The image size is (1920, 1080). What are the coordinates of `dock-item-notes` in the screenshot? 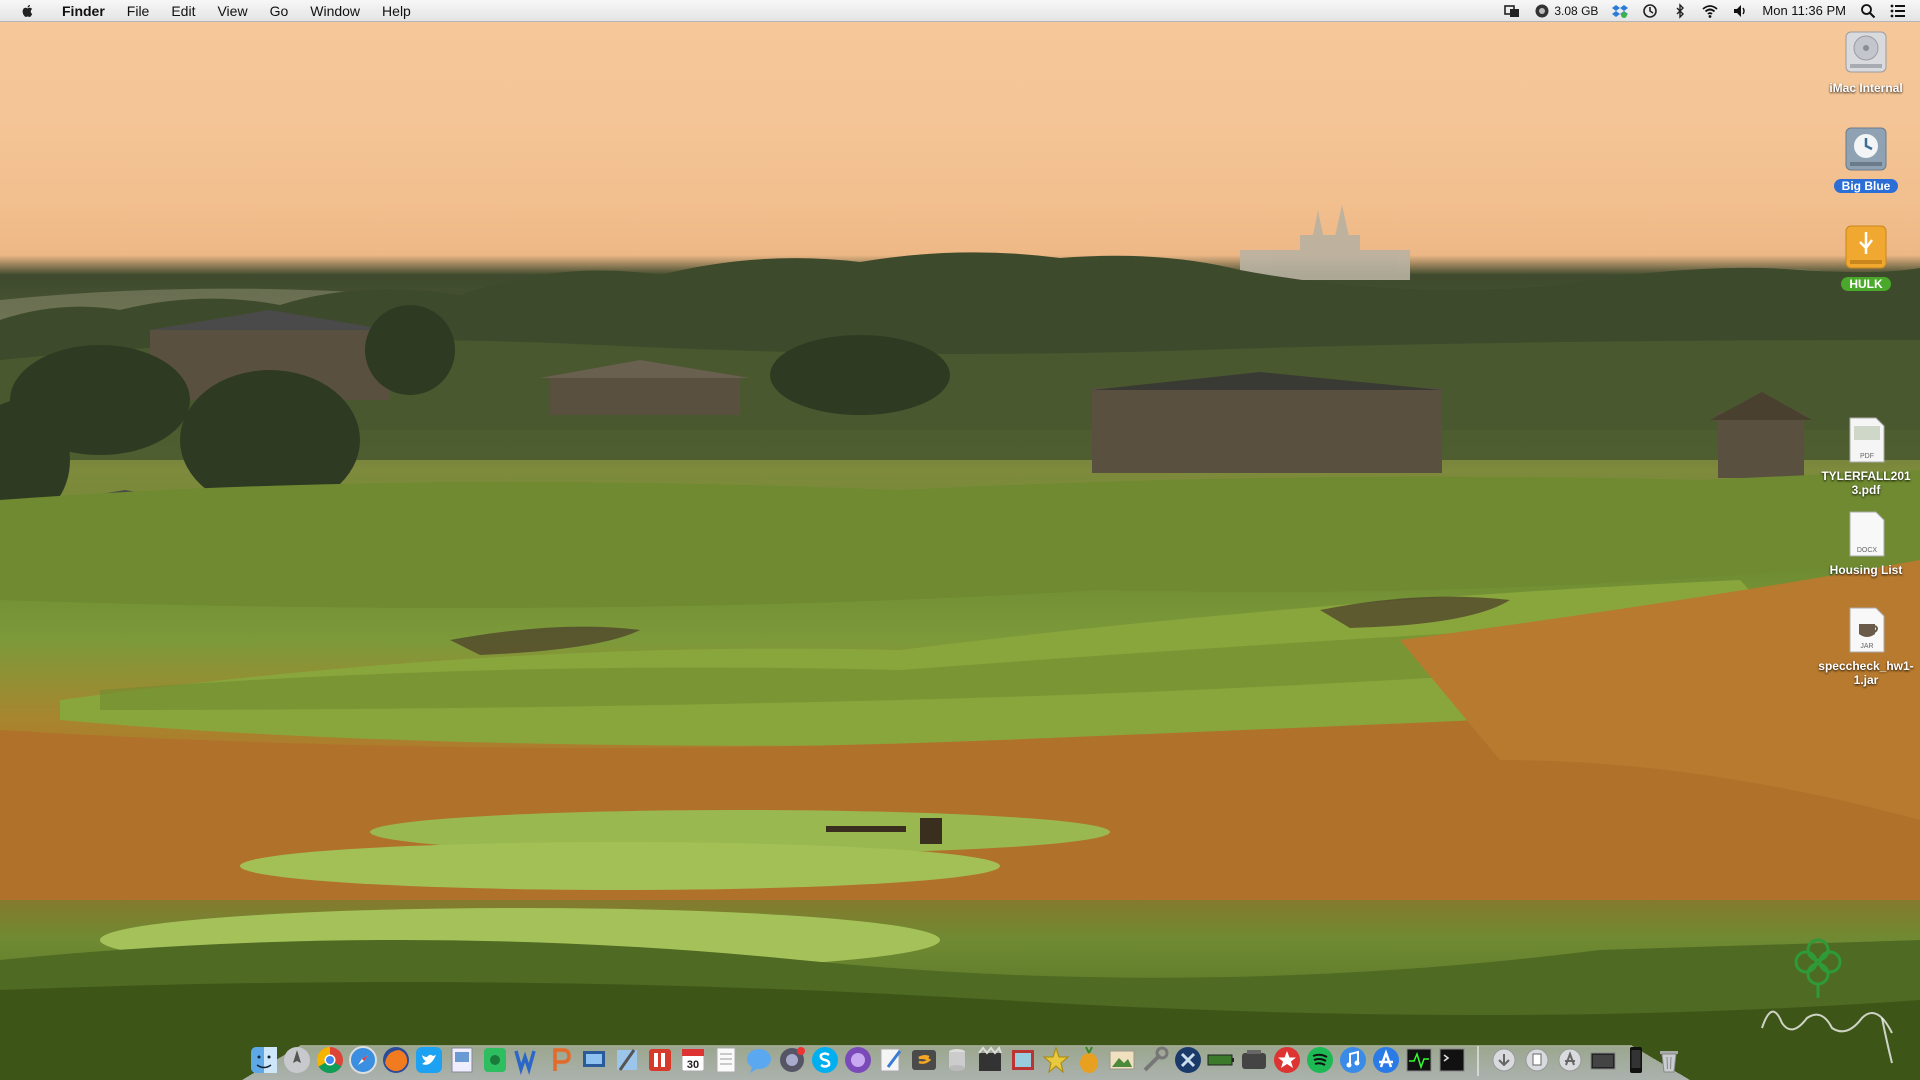 It's located at (726, 1060).